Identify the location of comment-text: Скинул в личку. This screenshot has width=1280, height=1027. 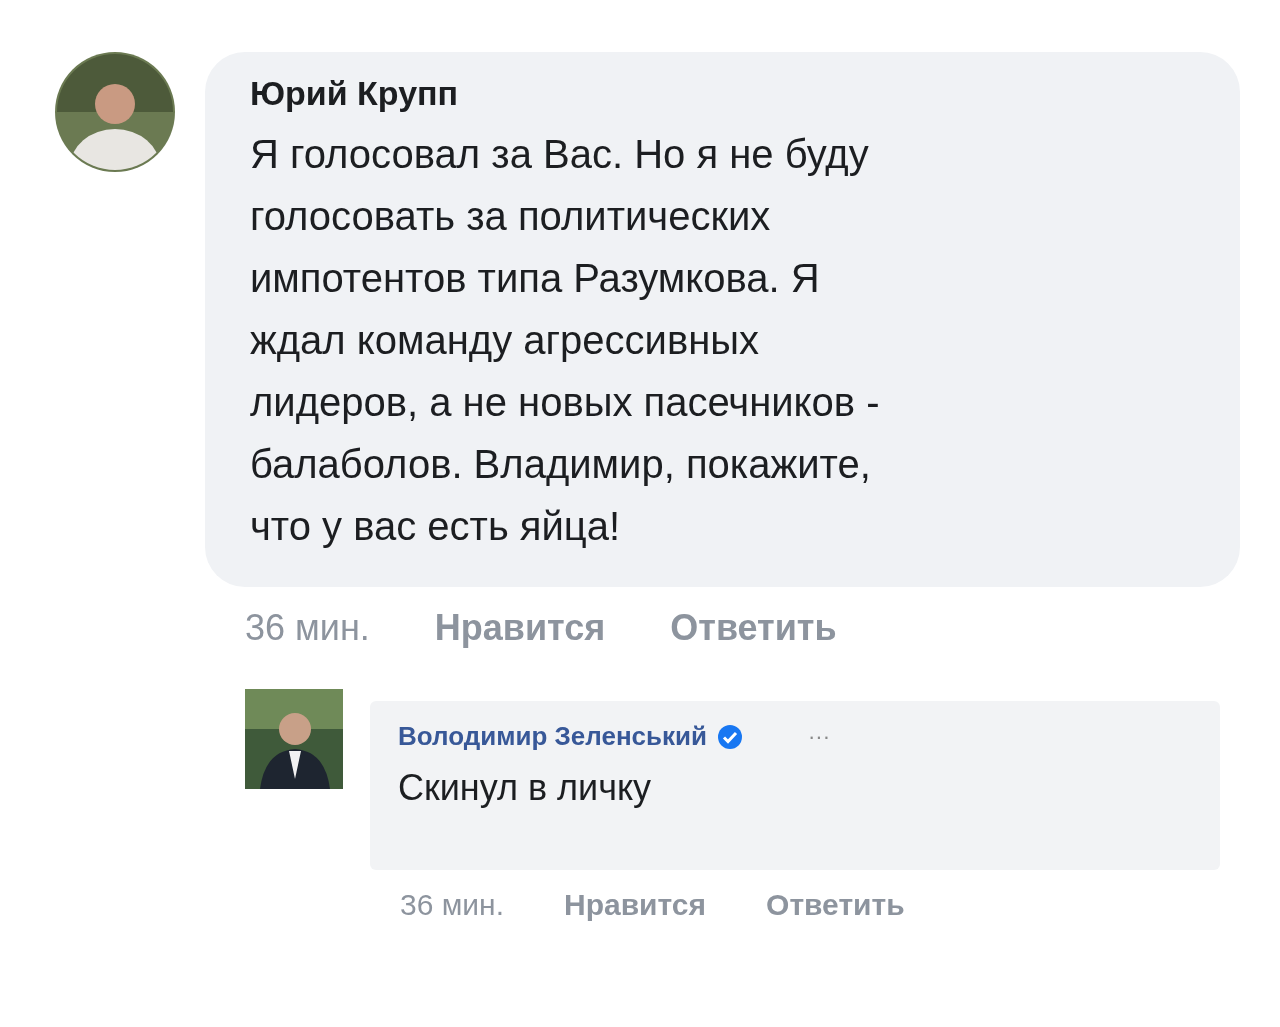
(525, 788).